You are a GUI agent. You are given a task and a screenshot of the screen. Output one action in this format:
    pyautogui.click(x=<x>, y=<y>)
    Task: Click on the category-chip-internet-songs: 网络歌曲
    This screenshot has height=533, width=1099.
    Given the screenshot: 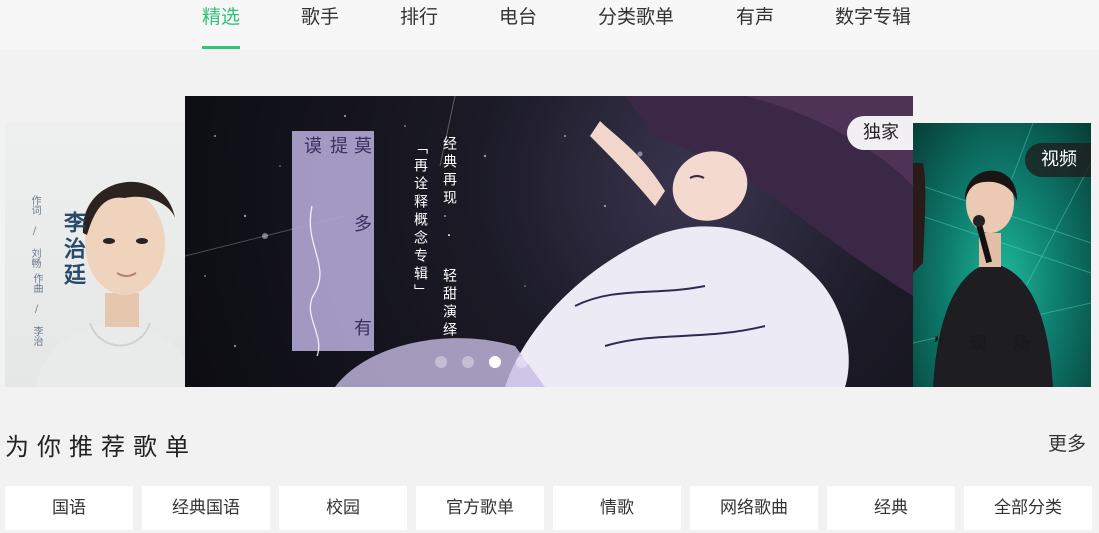 What is the action you would take?
    pyautogui.click(x=754, y=508)
    